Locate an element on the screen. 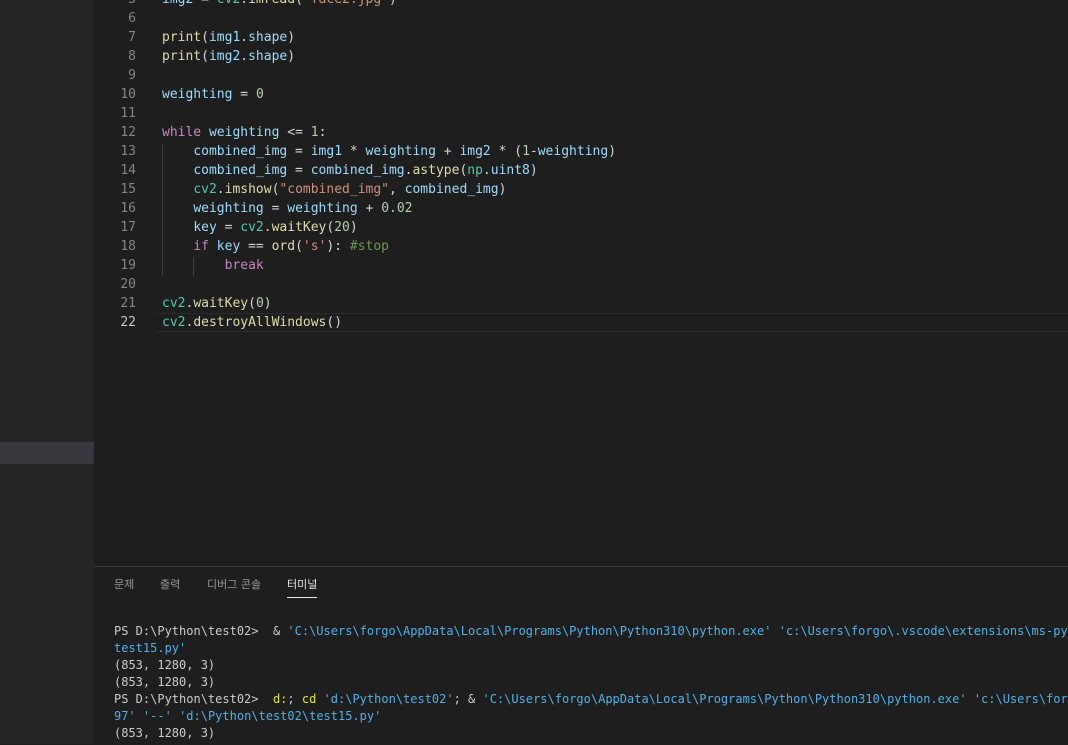  terminal-segment: 'd:\Python\test02\test15.py' is located at coordinates (280, 716).